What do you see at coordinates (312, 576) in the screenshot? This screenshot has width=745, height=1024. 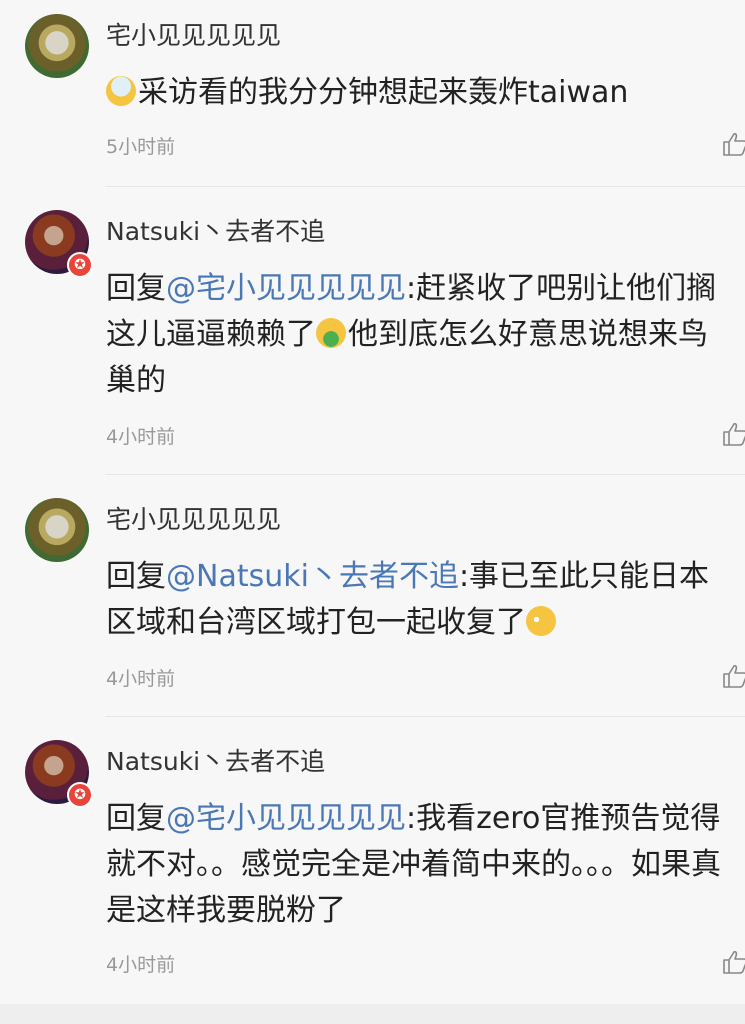 I see `mention-link: @Natsuki丶去者不追` at bounding box center [312, 576].